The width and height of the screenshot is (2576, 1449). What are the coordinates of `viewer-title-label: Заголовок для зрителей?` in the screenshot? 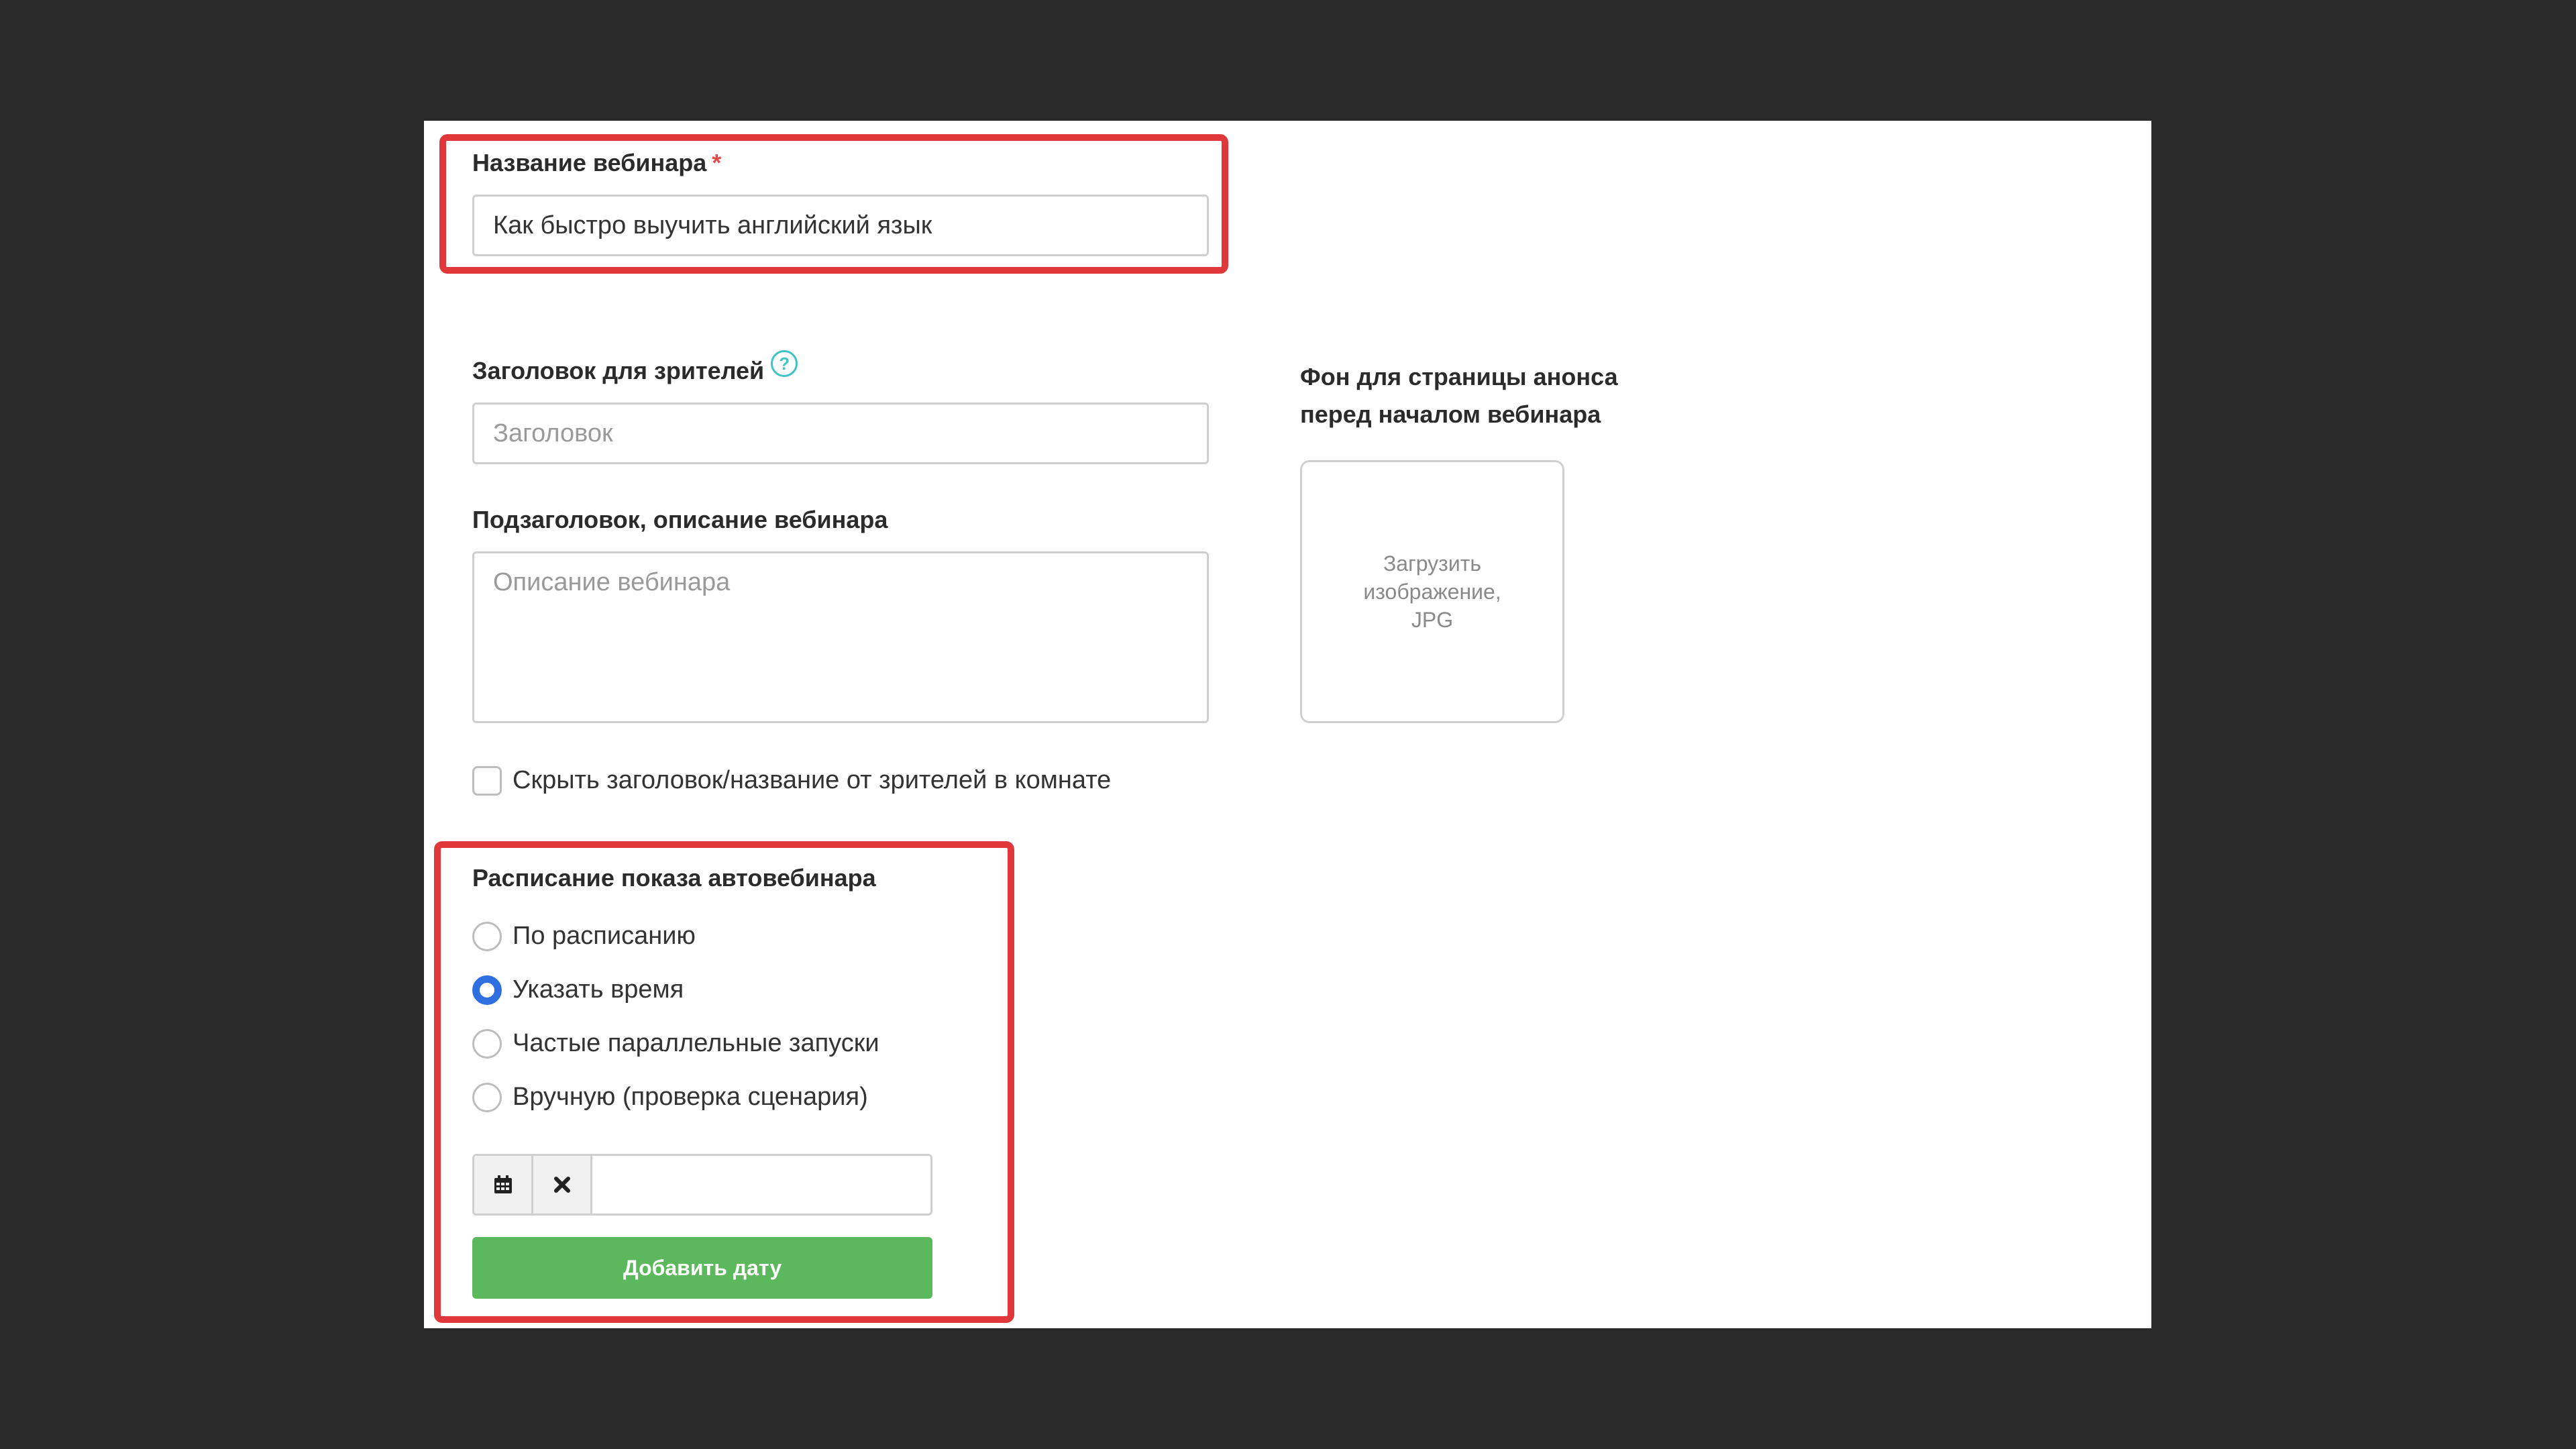 It's located at (635, 367).